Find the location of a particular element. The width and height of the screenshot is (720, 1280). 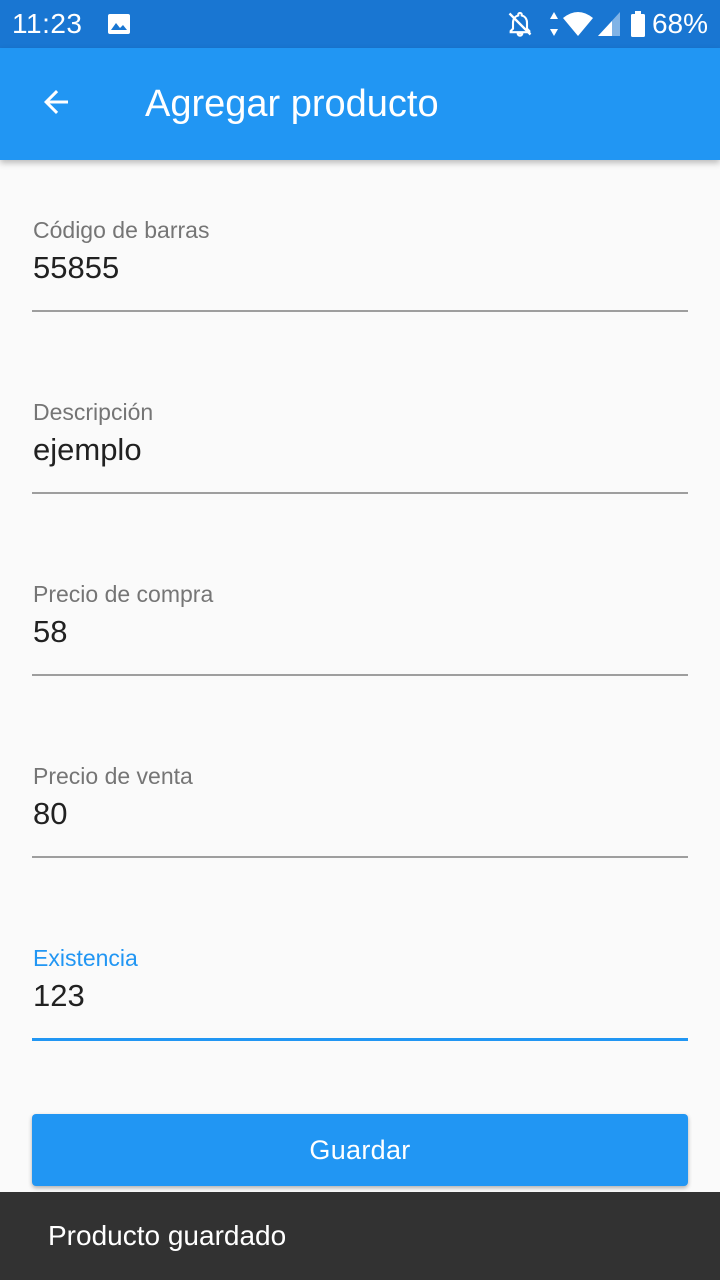

stock-field: Existencia 123 is located at coordinates (360, 1000).